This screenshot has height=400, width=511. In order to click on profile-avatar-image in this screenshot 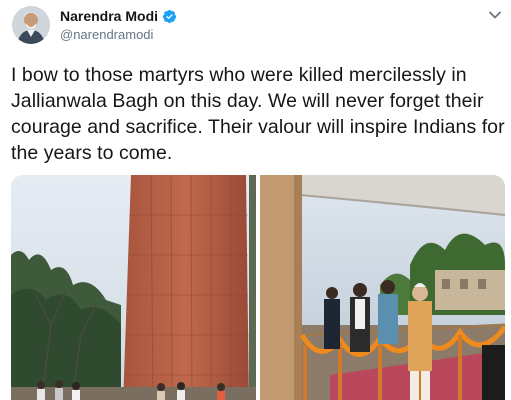, I will do `click(31, 25)`.